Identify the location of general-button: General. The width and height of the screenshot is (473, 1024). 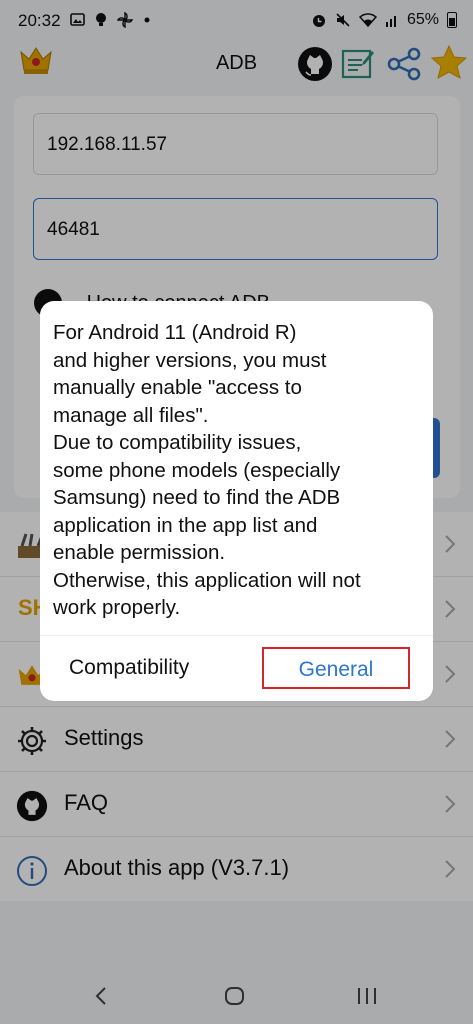
(336, 668).